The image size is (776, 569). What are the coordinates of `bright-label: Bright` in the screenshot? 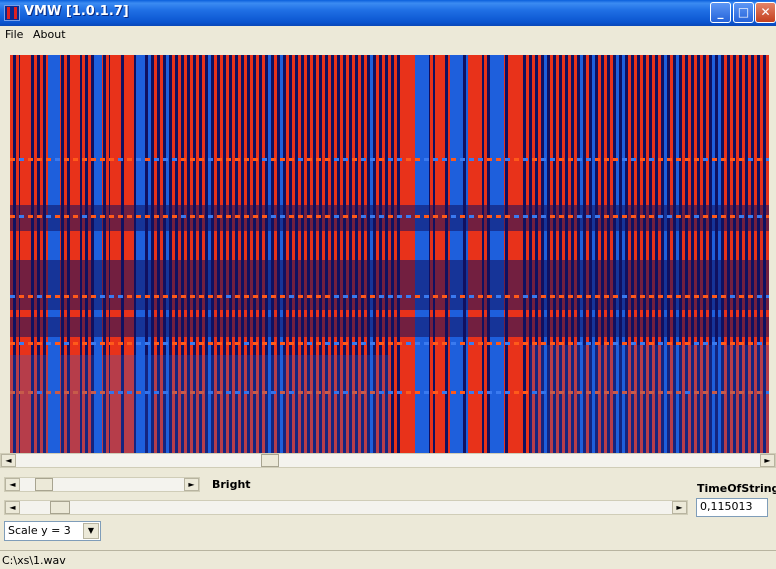 It's located at (231, 484).